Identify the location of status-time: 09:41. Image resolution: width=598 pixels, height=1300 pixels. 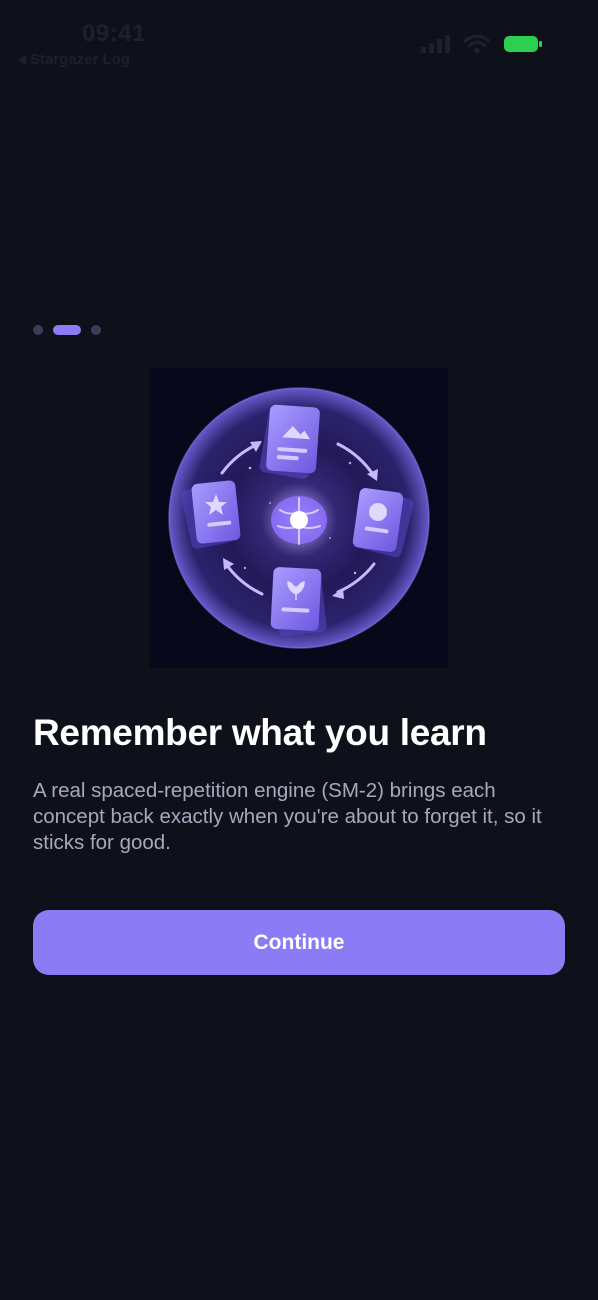
(114, 33).